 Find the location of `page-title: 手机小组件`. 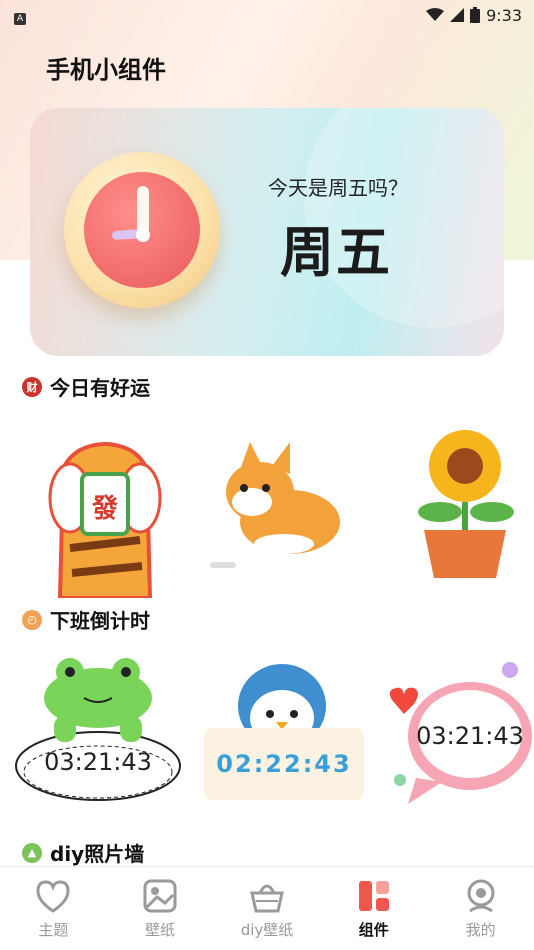

page-title: 手机小组件 is located at coordinates (106, 70).